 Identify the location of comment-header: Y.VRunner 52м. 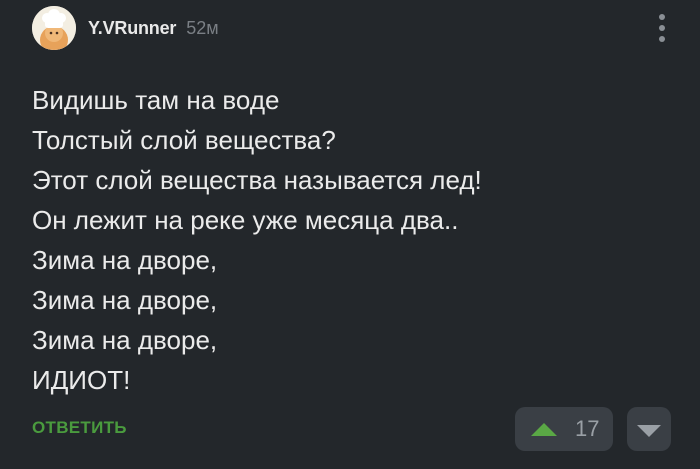
(125, 28).